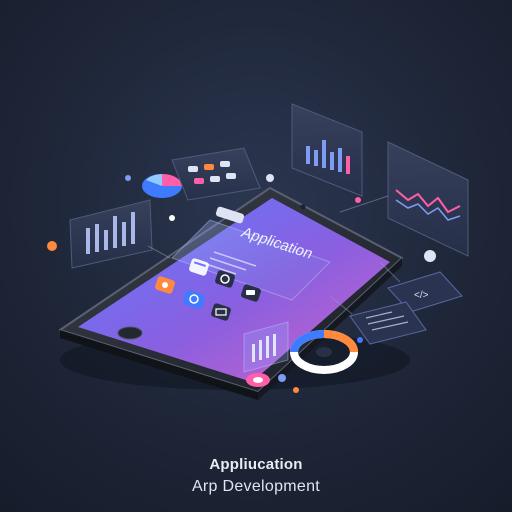 Image resolution: width=512 pixels, height=512 pixels. I want to click on pie-chart-icon, so click(162, 186).